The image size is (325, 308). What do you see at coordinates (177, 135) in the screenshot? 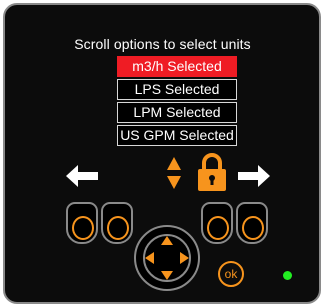
I see `unit-option-us-gpm: US GPM Selected` at bounding box center [177, 135].